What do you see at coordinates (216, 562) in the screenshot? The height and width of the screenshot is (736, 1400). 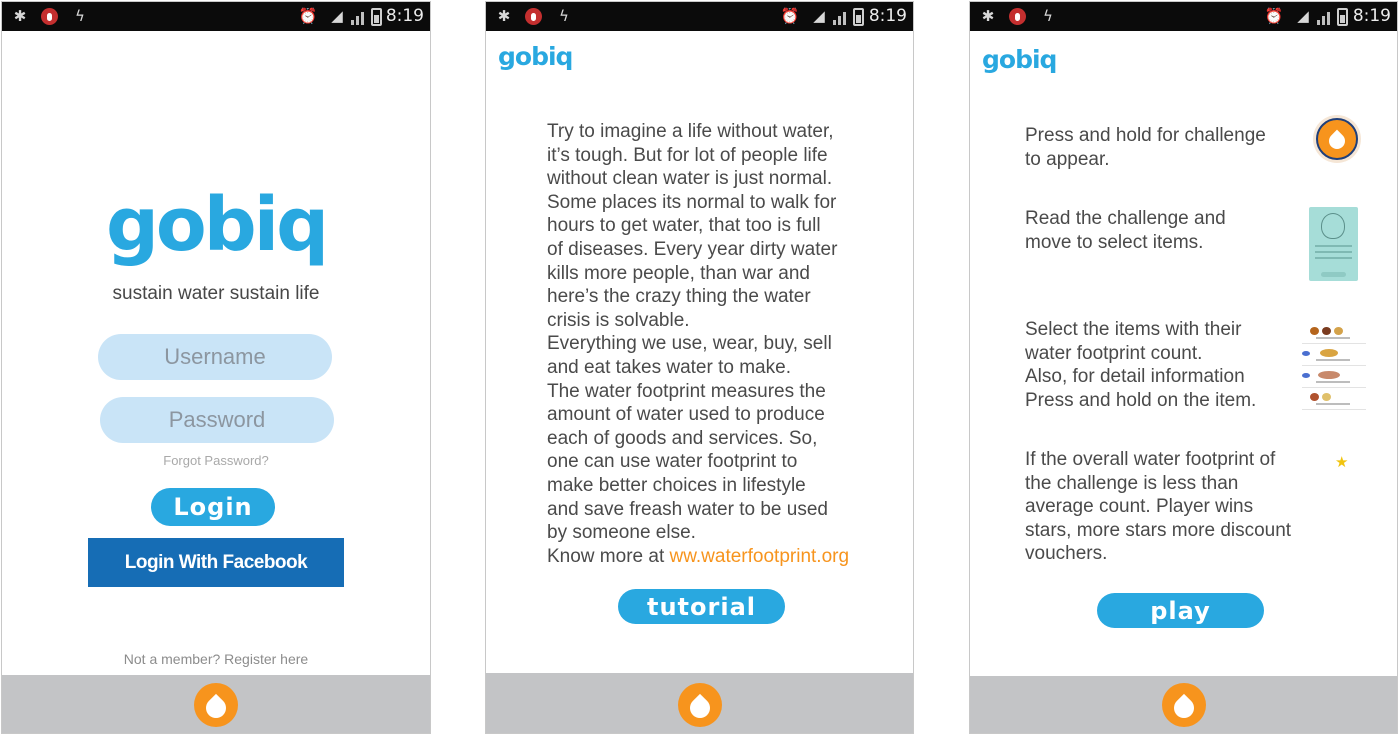 I see `facebook-login-button: Login With Facebook` at bounding box center [216, 562].